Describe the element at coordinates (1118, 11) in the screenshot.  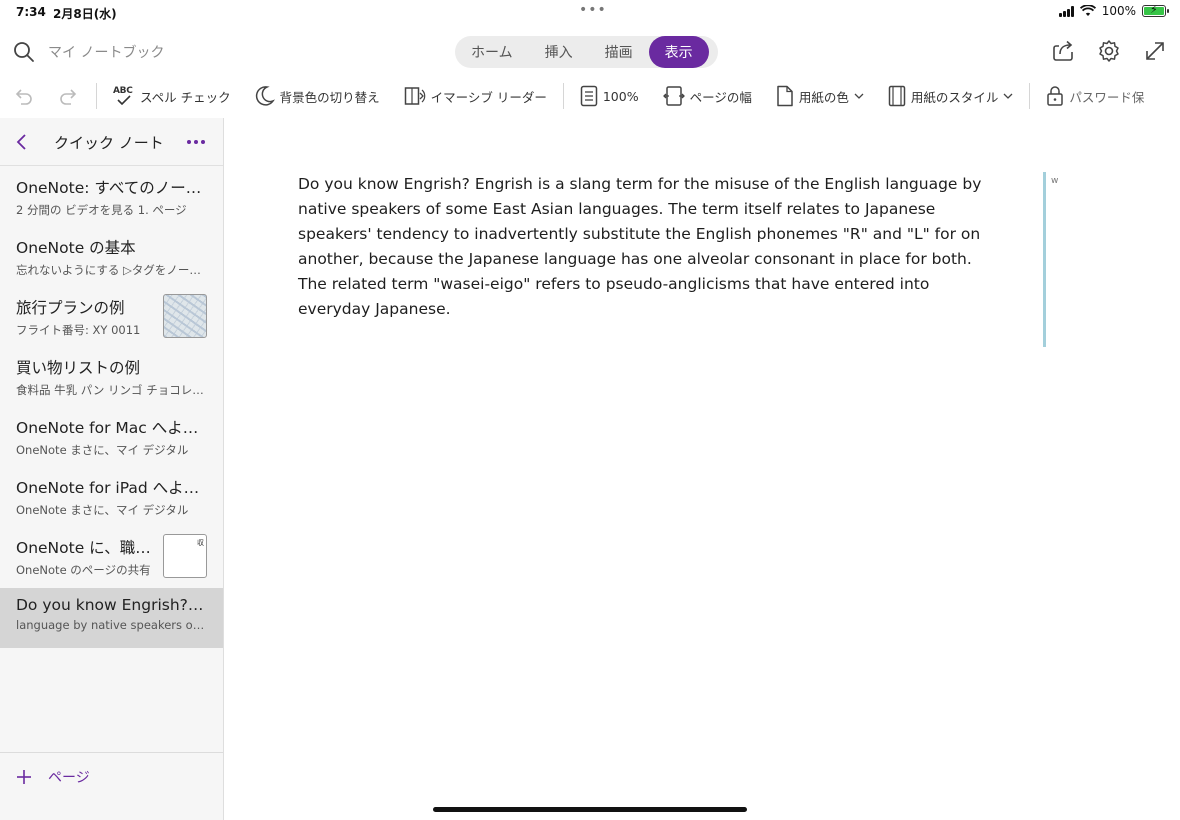
I see `battery-percent: 100%` at that location.